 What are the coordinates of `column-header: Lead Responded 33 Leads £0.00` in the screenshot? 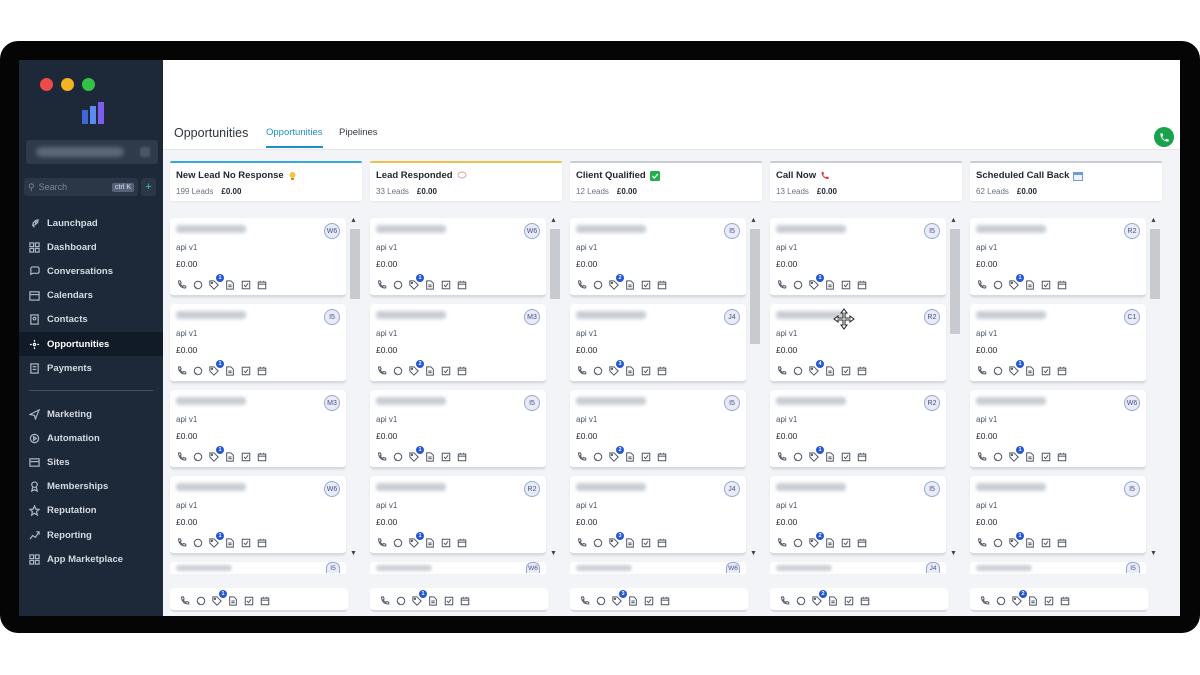 It's located at (466, 181).